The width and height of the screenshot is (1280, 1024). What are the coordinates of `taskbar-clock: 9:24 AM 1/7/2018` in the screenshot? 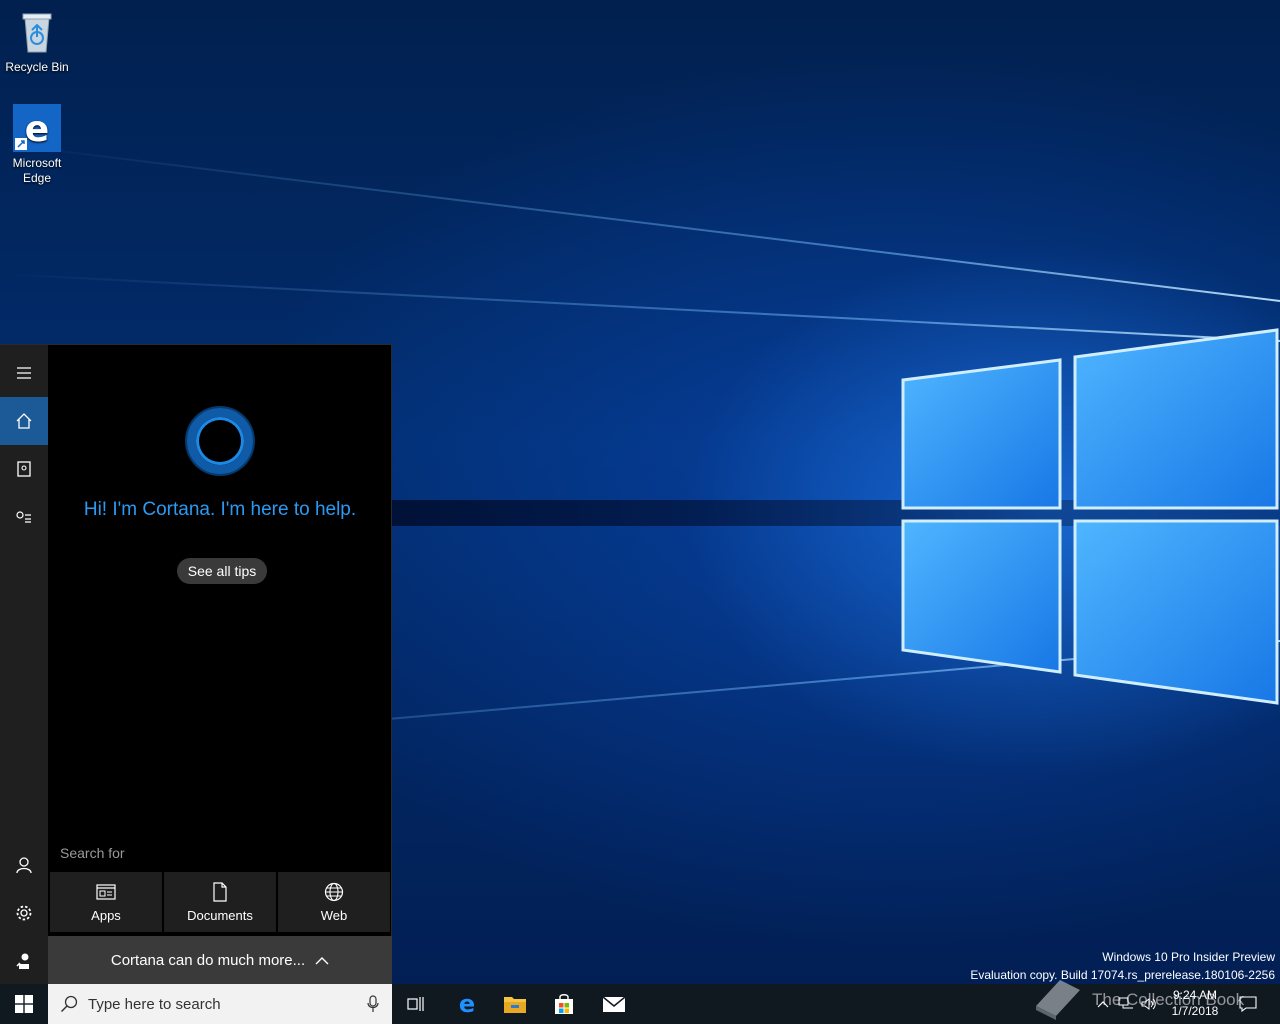 It's located at (1195, 1003).